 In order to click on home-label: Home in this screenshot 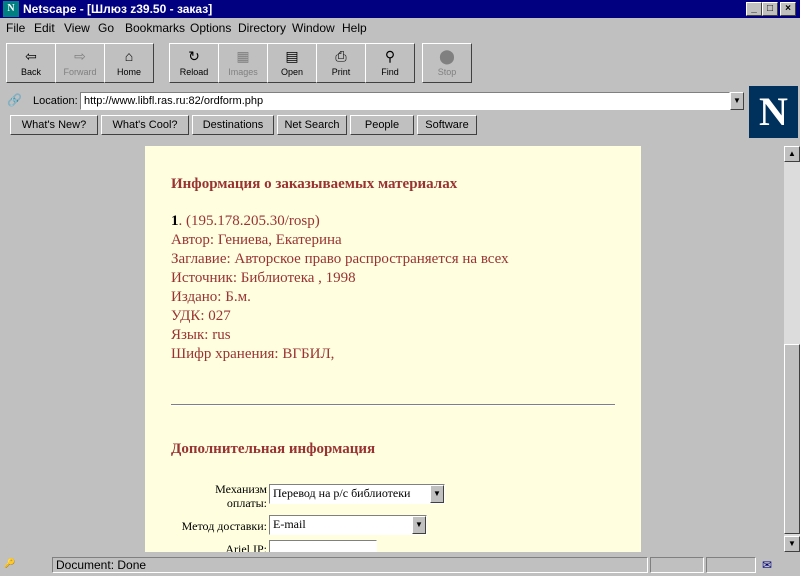, I will do `click(128, 72)`.